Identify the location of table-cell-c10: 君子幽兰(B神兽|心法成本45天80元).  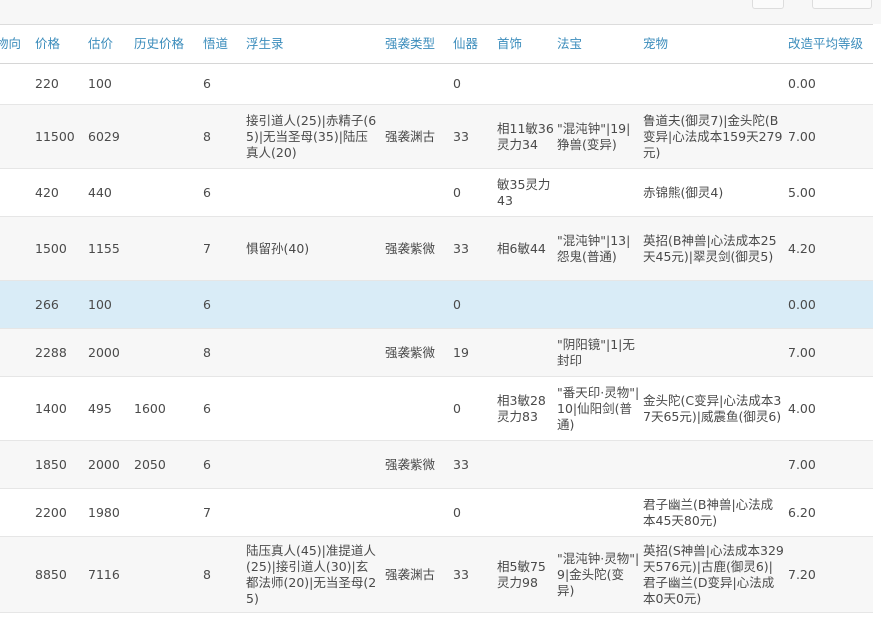
(708, 512).